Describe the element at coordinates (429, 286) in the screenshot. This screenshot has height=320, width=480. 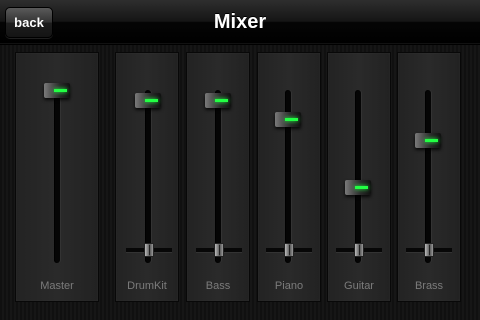
I see `channel-label: Brass` at that location.